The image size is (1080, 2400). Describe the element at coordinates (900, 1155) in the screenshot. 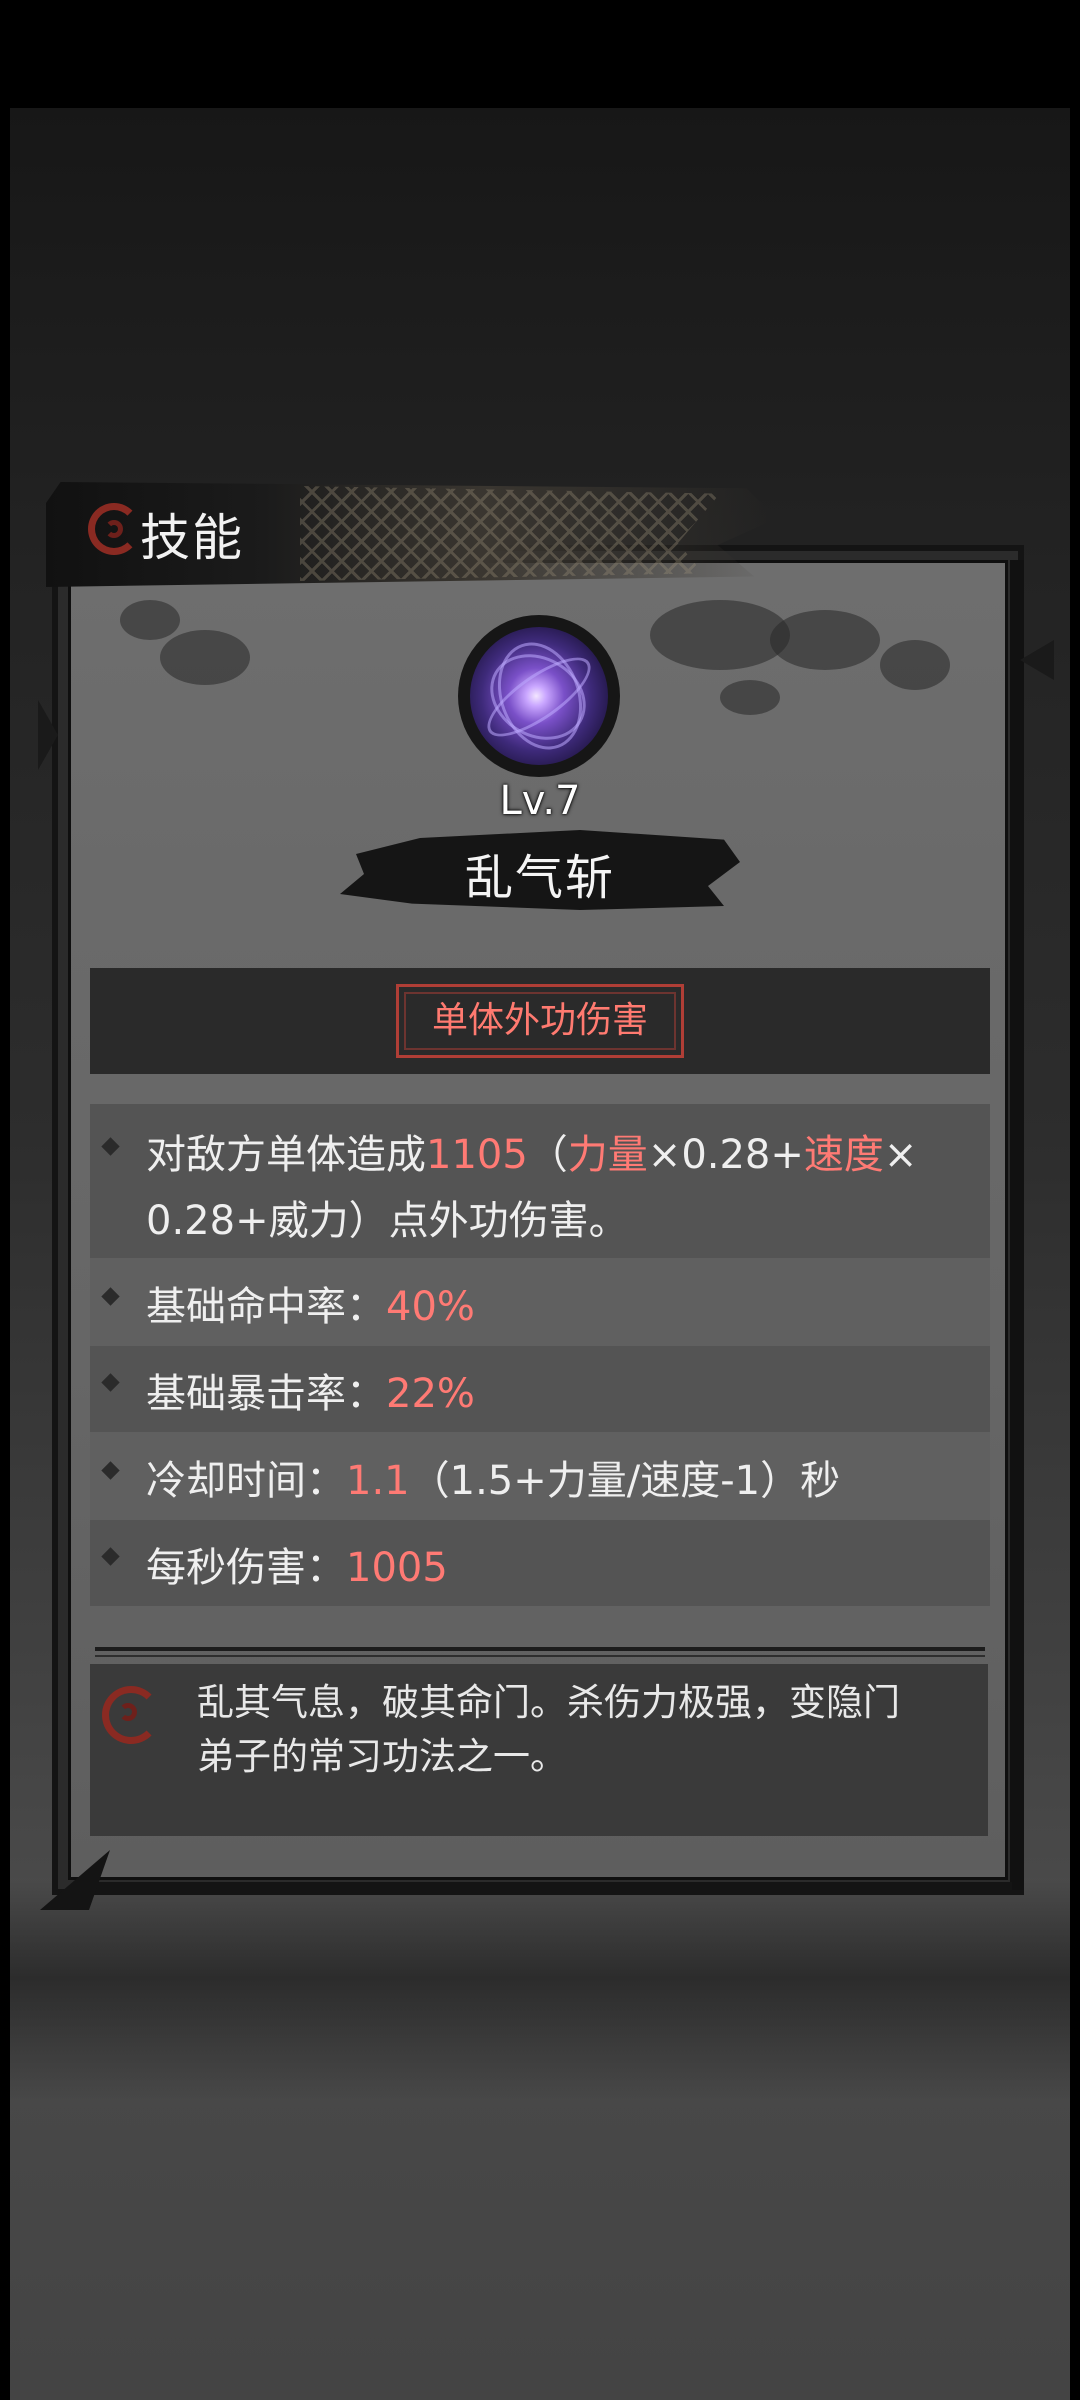

I see `damage-mid2: ×` at that location.